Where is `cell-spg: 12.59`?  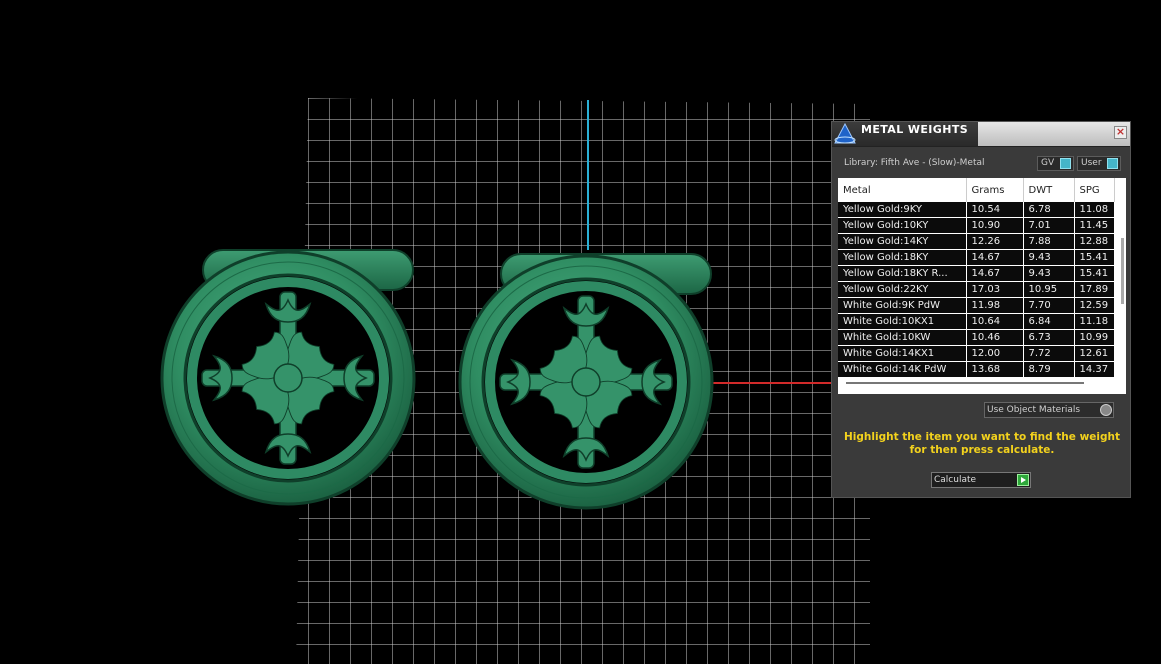
cell-spg: 12.59 is located at coordinates (1094, 305).